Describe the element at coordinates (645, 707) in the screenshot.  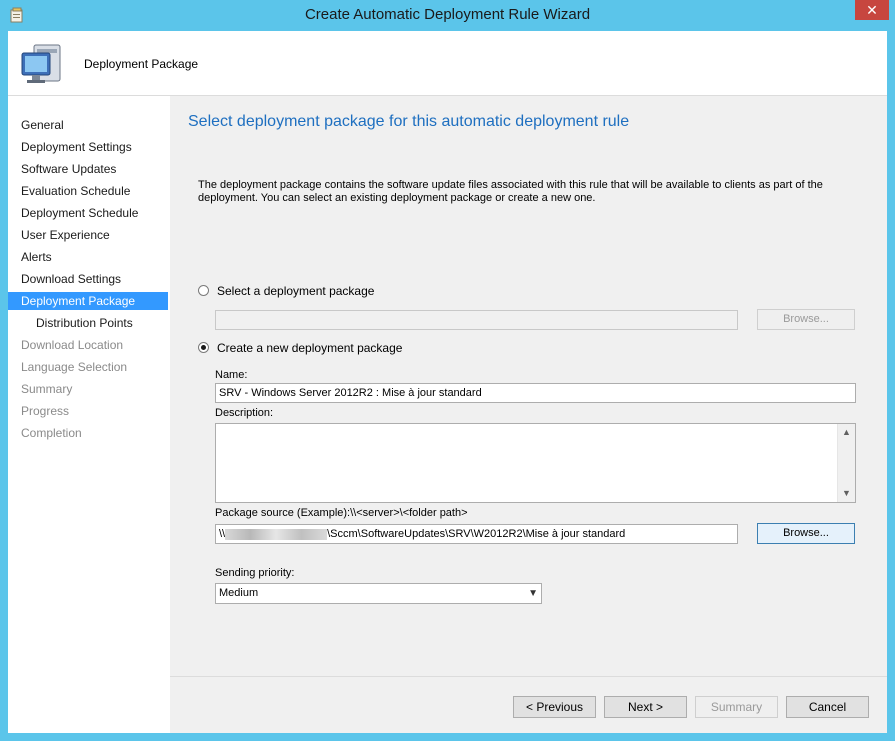
I see `next-button: Next >` at that location.